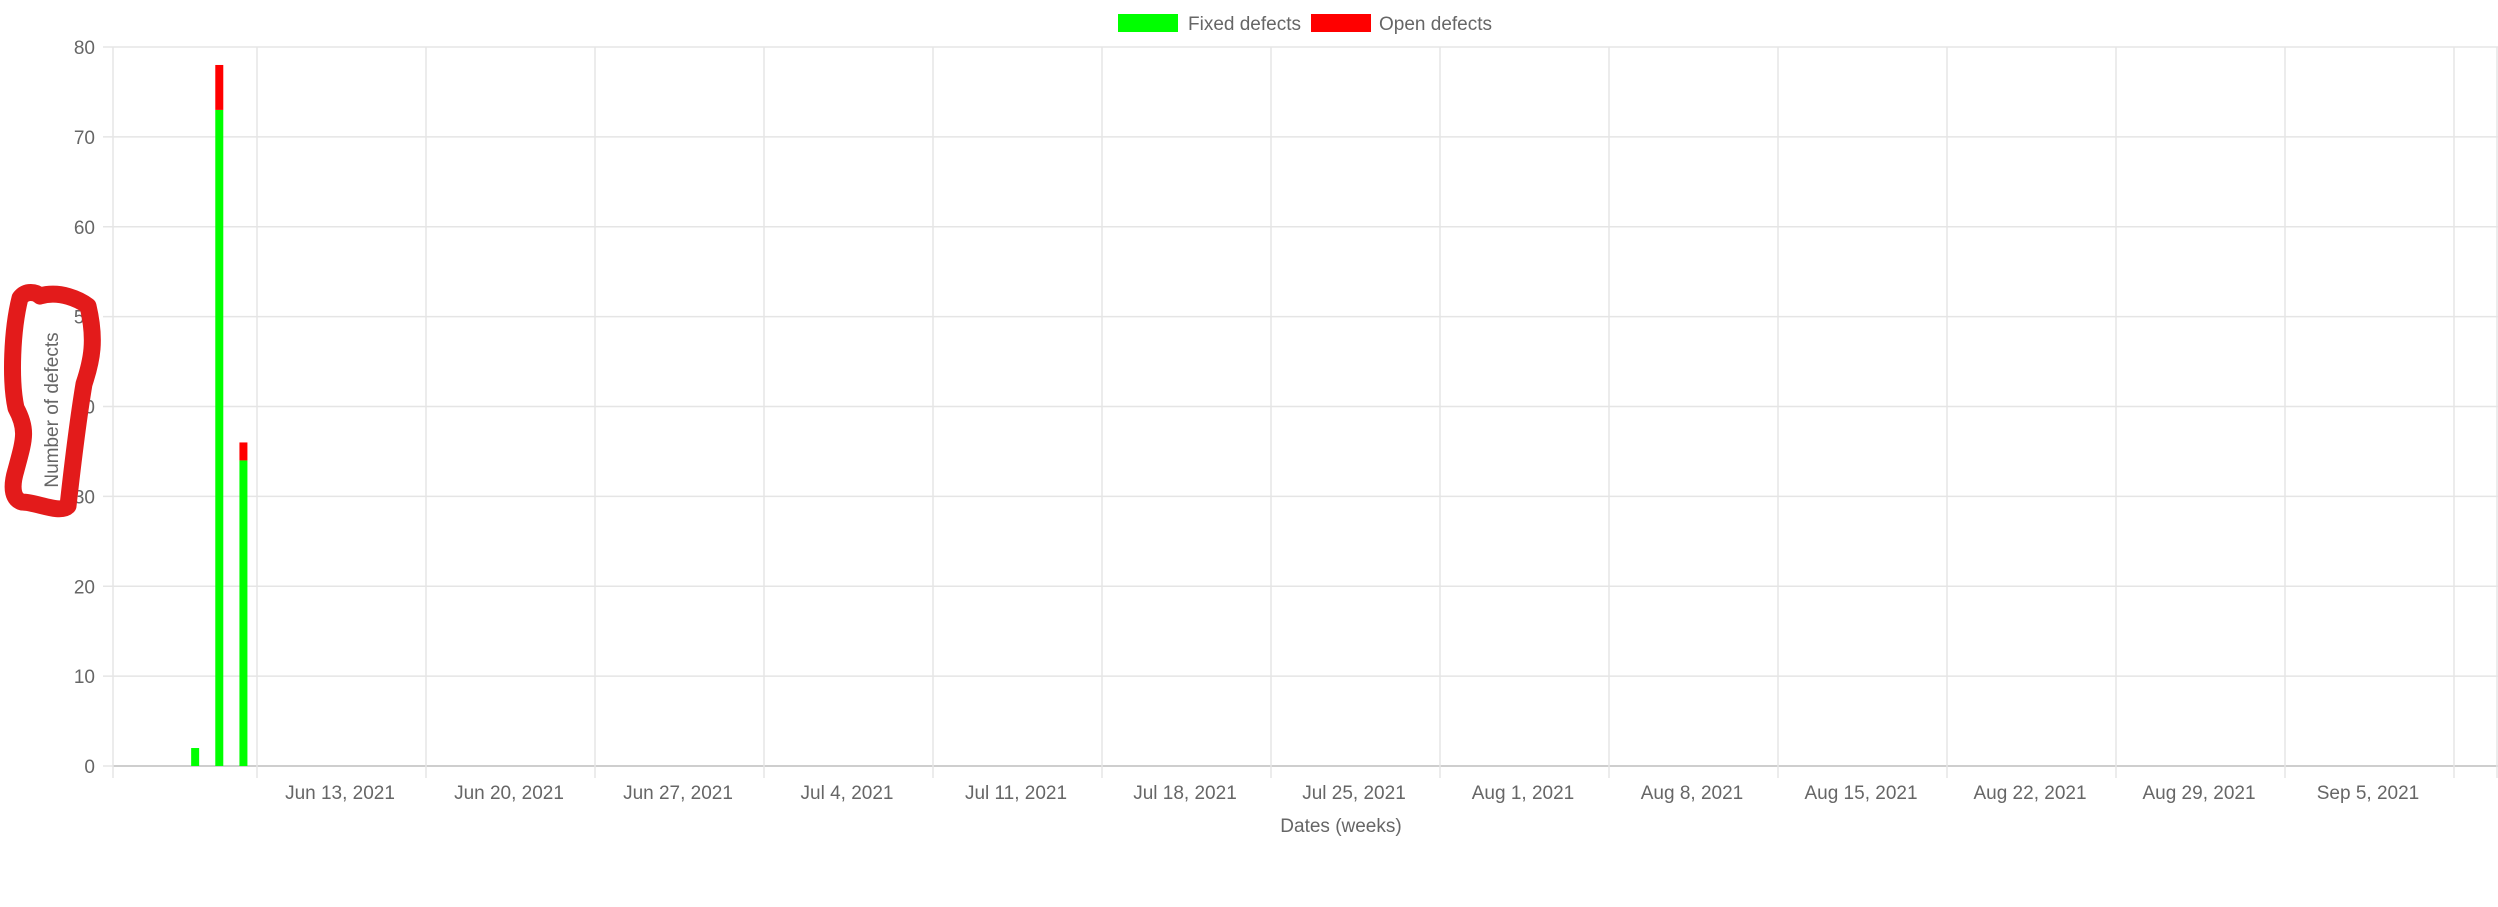  Describe the element at coordinates (89, 767) in the screenshot. I see `y-tick-label: 0` at that location.